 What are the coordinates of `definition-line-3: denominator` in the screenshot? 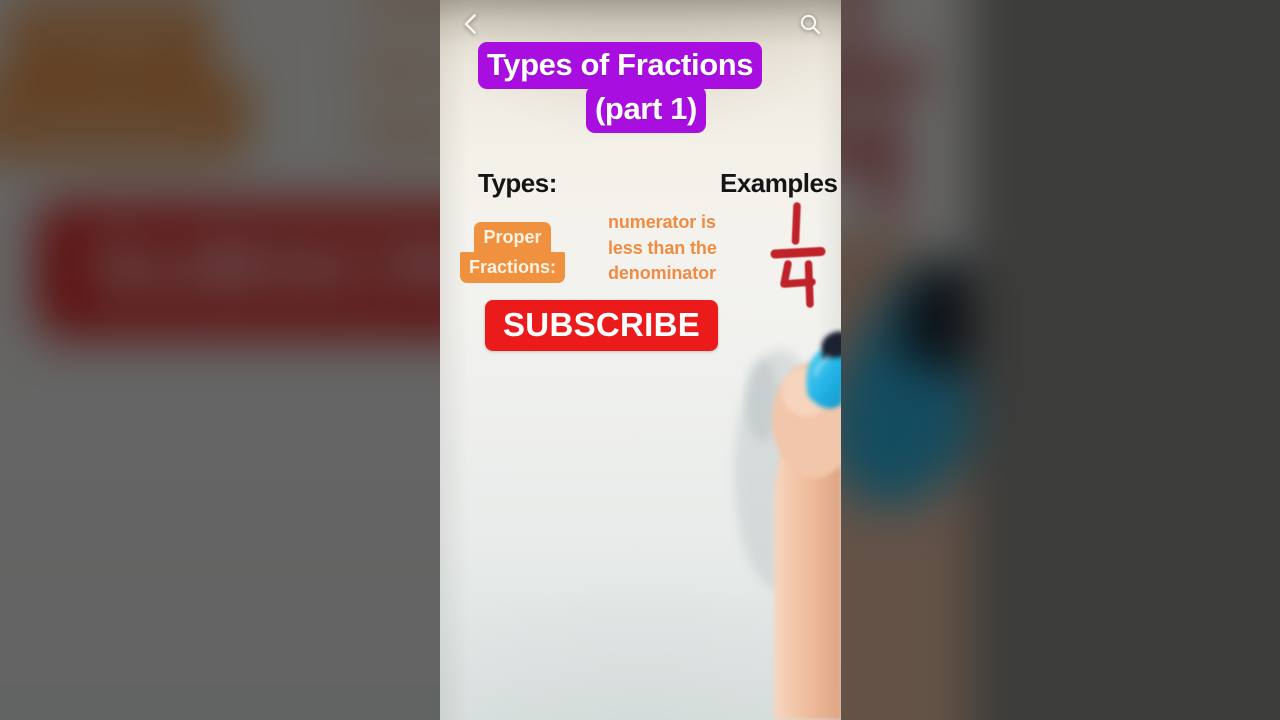 It's located at (662, 273).